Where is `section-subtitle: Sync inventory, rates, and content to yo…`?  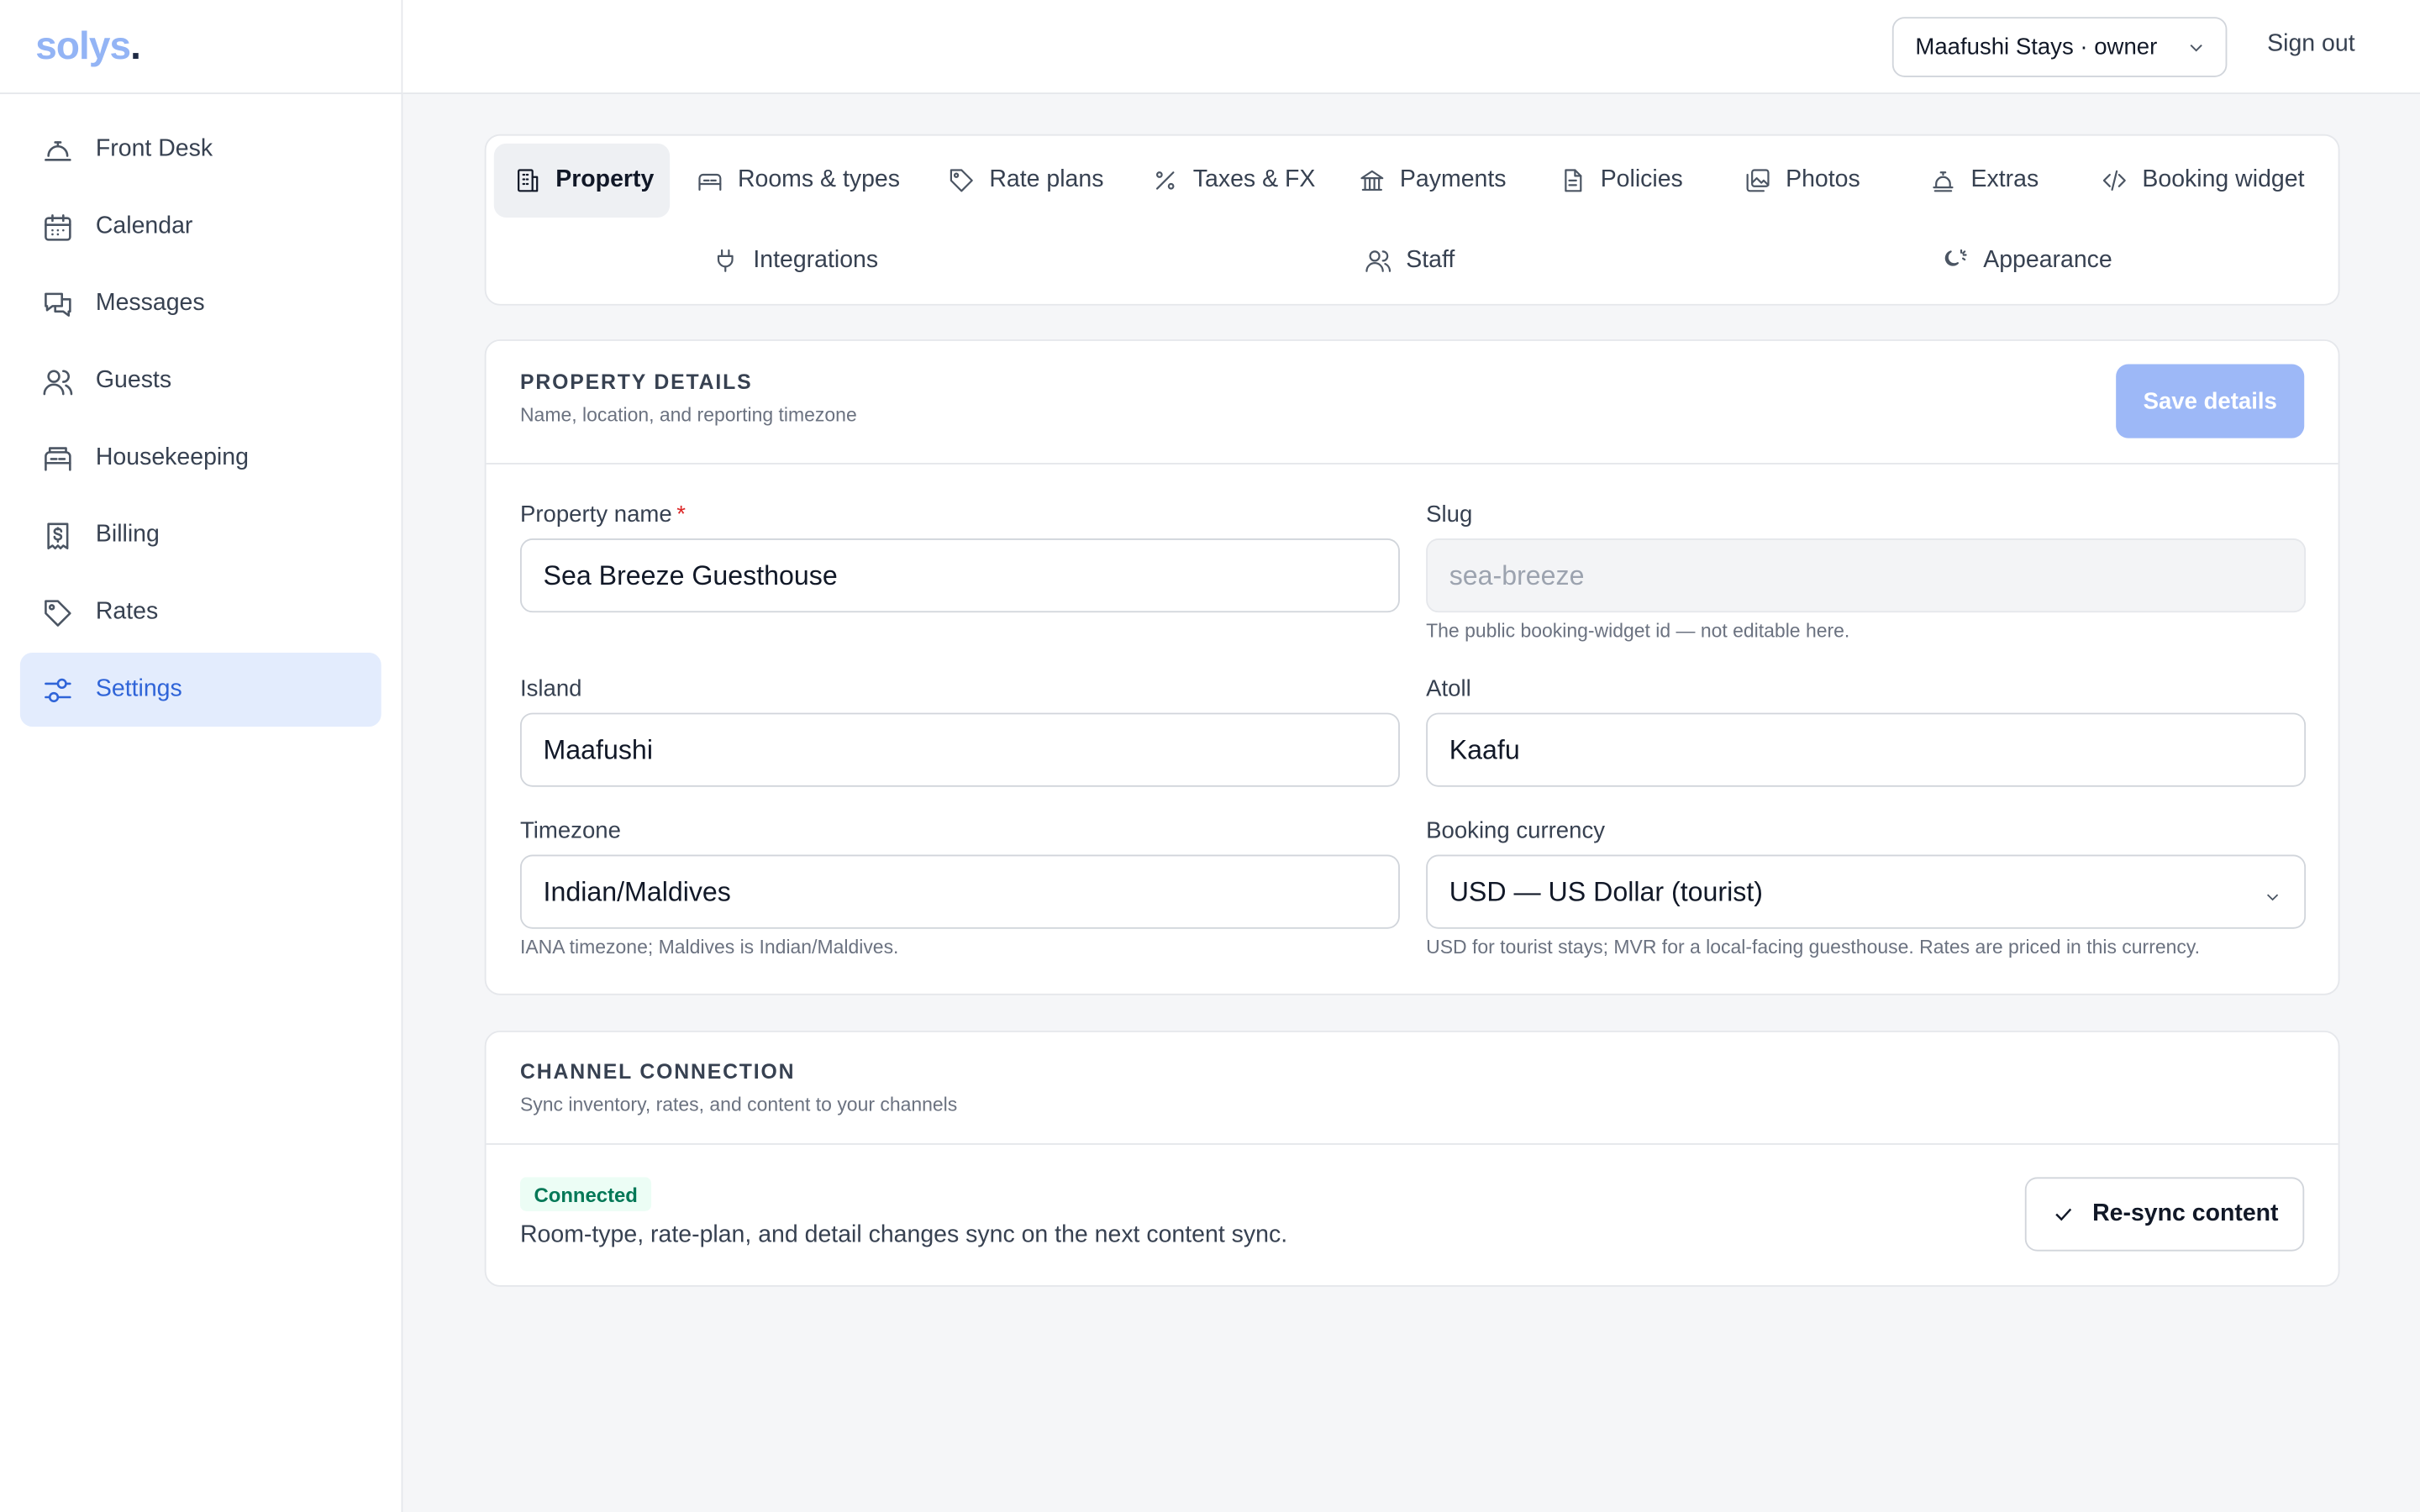
section-subtitle: Sync inventory, rates, and content to yo… is located at coordinates (738, 1105).